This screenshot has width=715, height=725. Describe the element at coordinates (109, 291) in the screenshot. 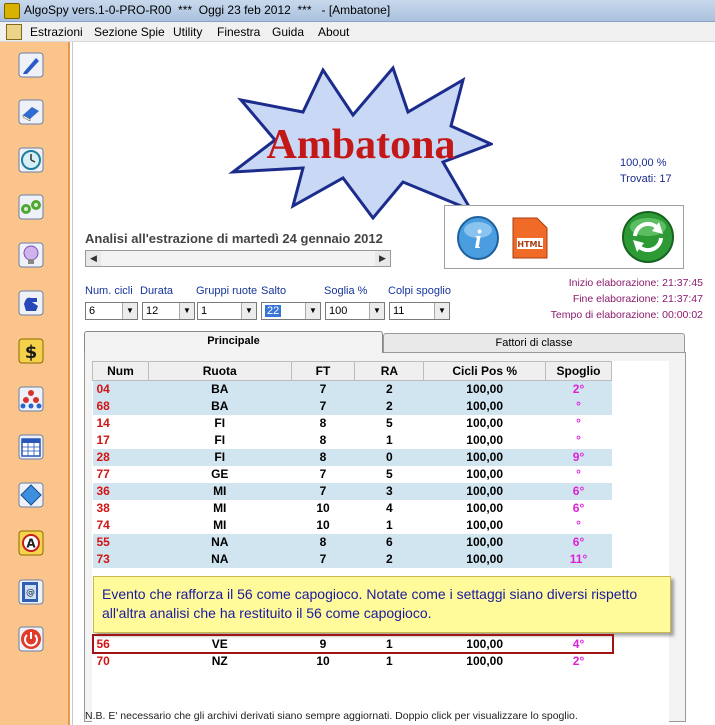

I see `num-cicli-label: Num. cicli` at that location.